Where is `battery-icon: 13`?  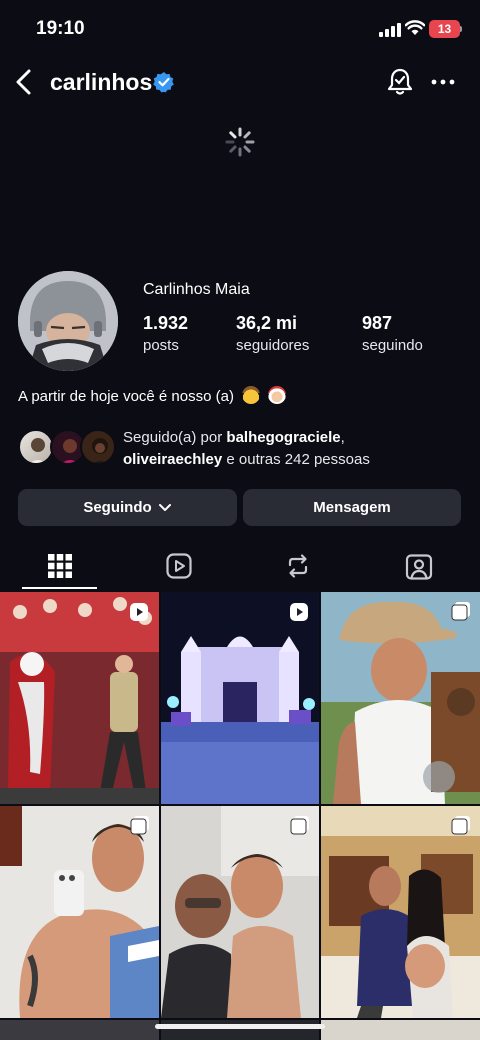
battery-icon: 13 is located at coordinates (444, 29).